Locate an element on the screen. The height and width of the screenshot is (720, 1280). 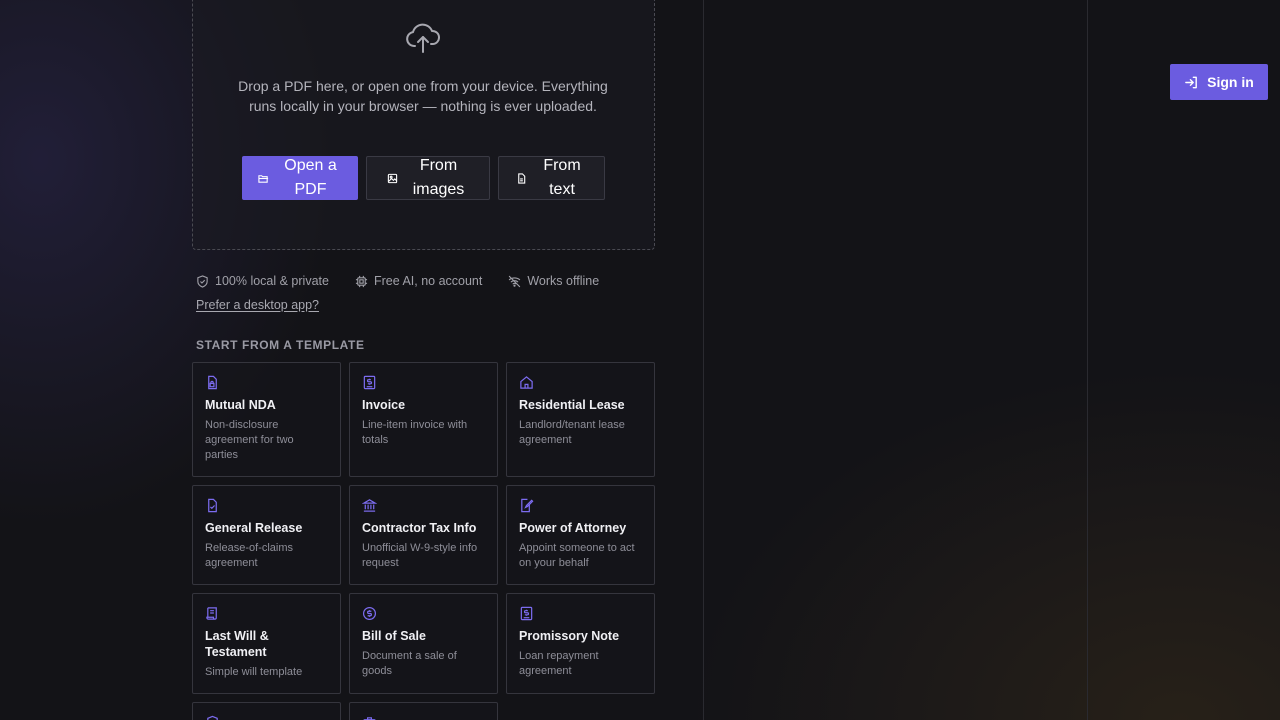
image-icon is located at coordinates (392, 178).